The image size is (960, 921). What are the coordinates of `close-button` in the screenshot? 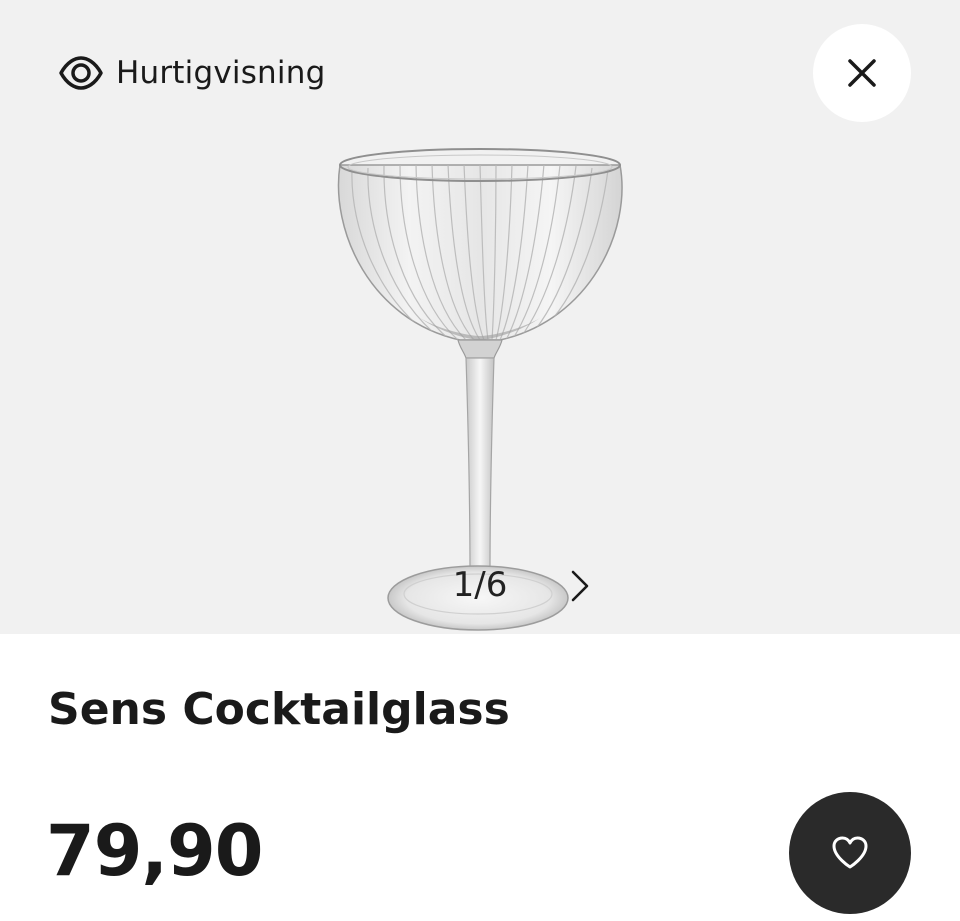 It's located at (862, 73).